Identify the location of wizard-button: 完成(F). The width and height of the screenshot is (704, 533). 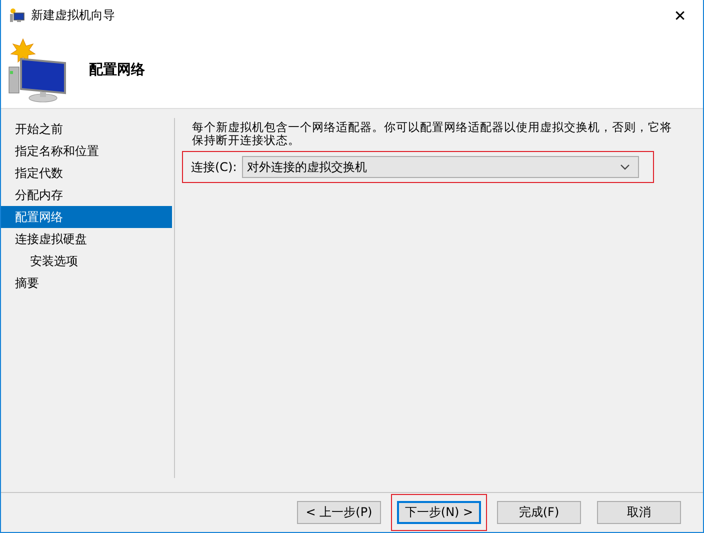
(539, 512).